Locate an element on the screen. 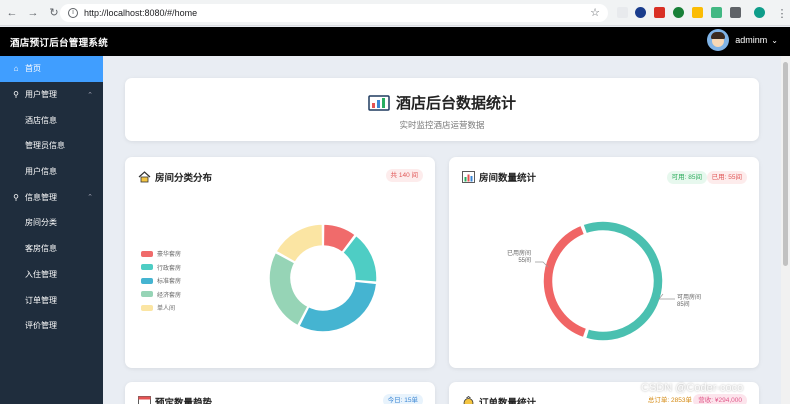 This screenshot has width=790, height=404. username: adminm is located at coordinates (751, 40).